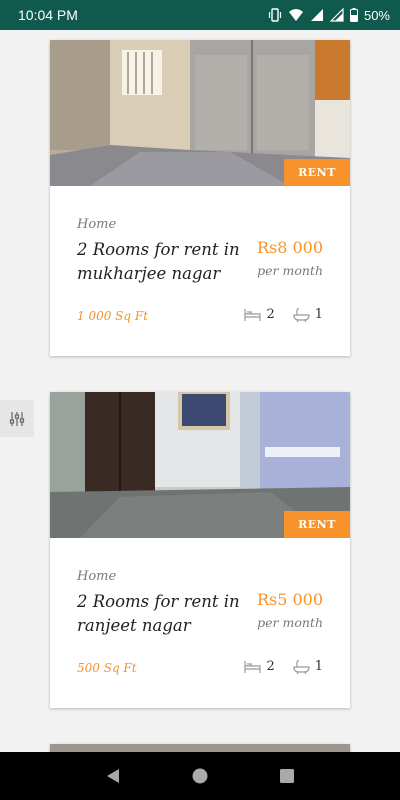 The width and height of the screenshot is (400, 800). I want to click on home-icon, so click(200, 776).